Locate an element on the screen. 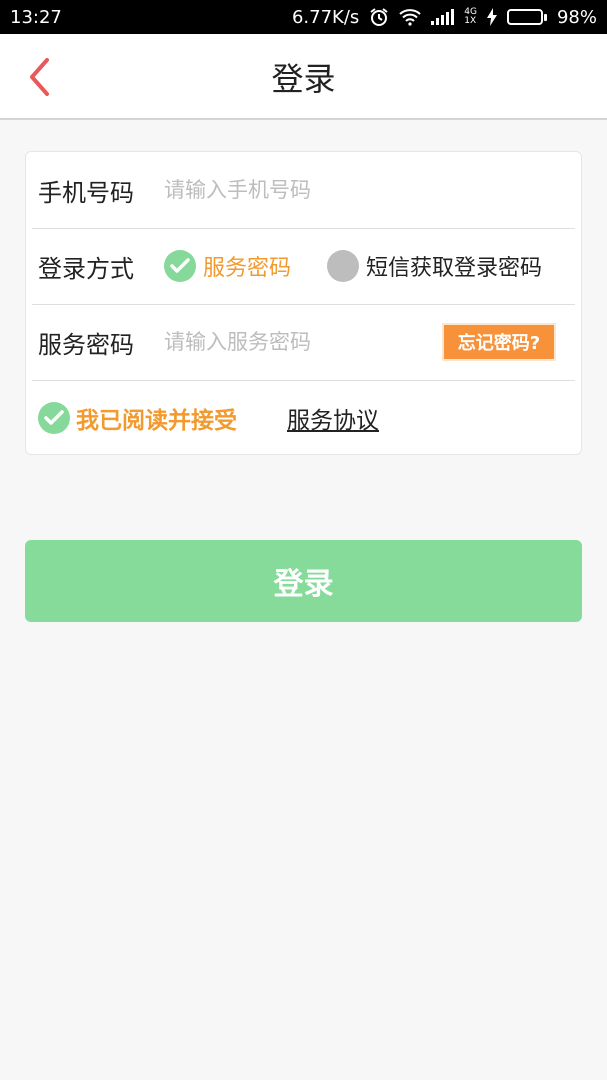 This screenshot has width=607, height=1080. check-icon is located at coordinates (54, 417).